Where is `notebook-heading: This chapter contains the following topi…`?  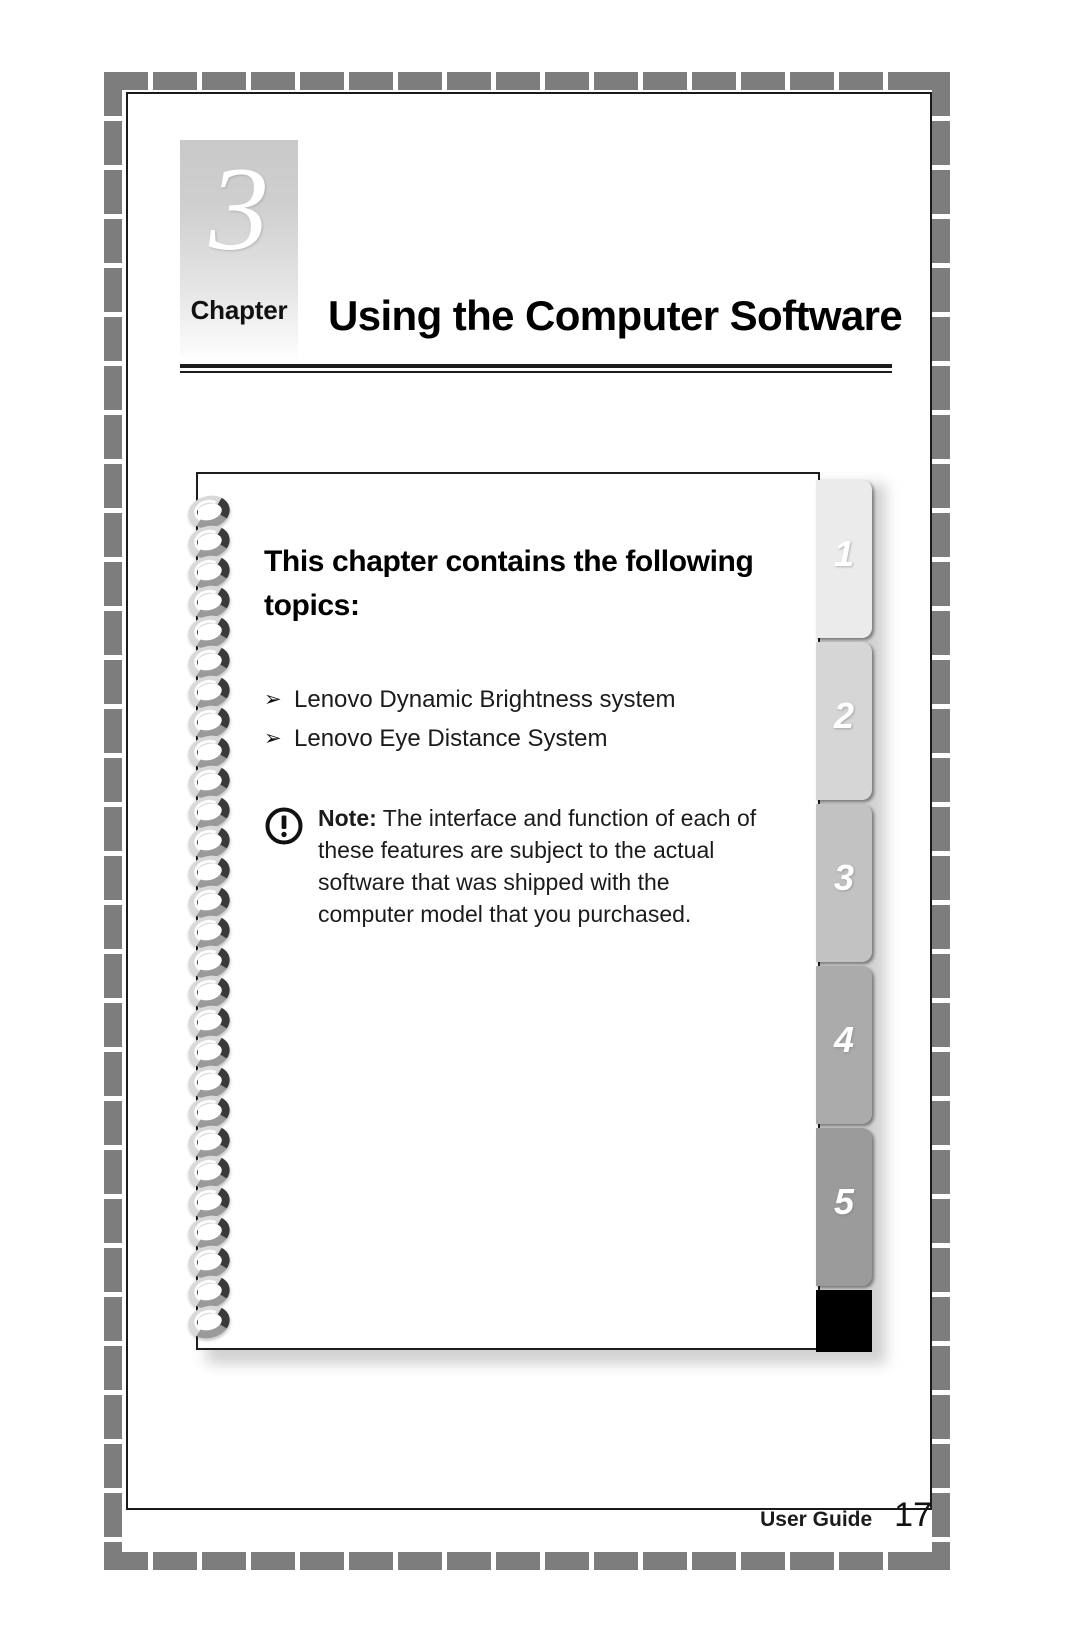 notebook-heading: This chapter contains the following topi… is located at coordinates (509, 583).